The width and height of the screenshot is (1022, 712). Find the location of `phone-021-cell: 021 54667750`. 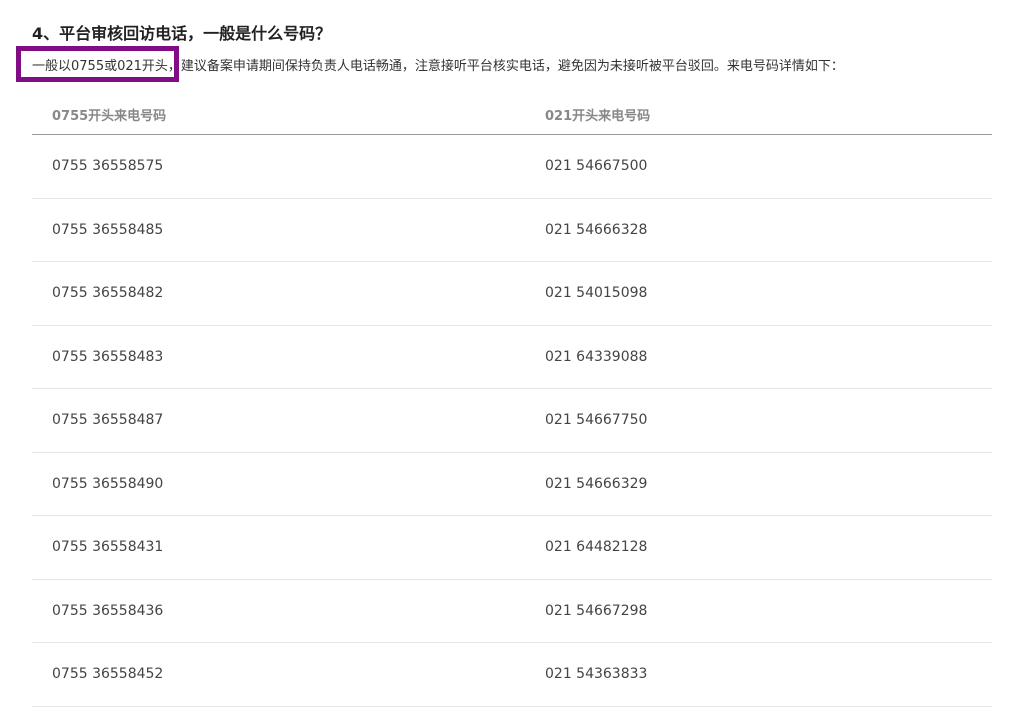

phone-021-cell: 021 54667750 is located at coordinates (758, 420).